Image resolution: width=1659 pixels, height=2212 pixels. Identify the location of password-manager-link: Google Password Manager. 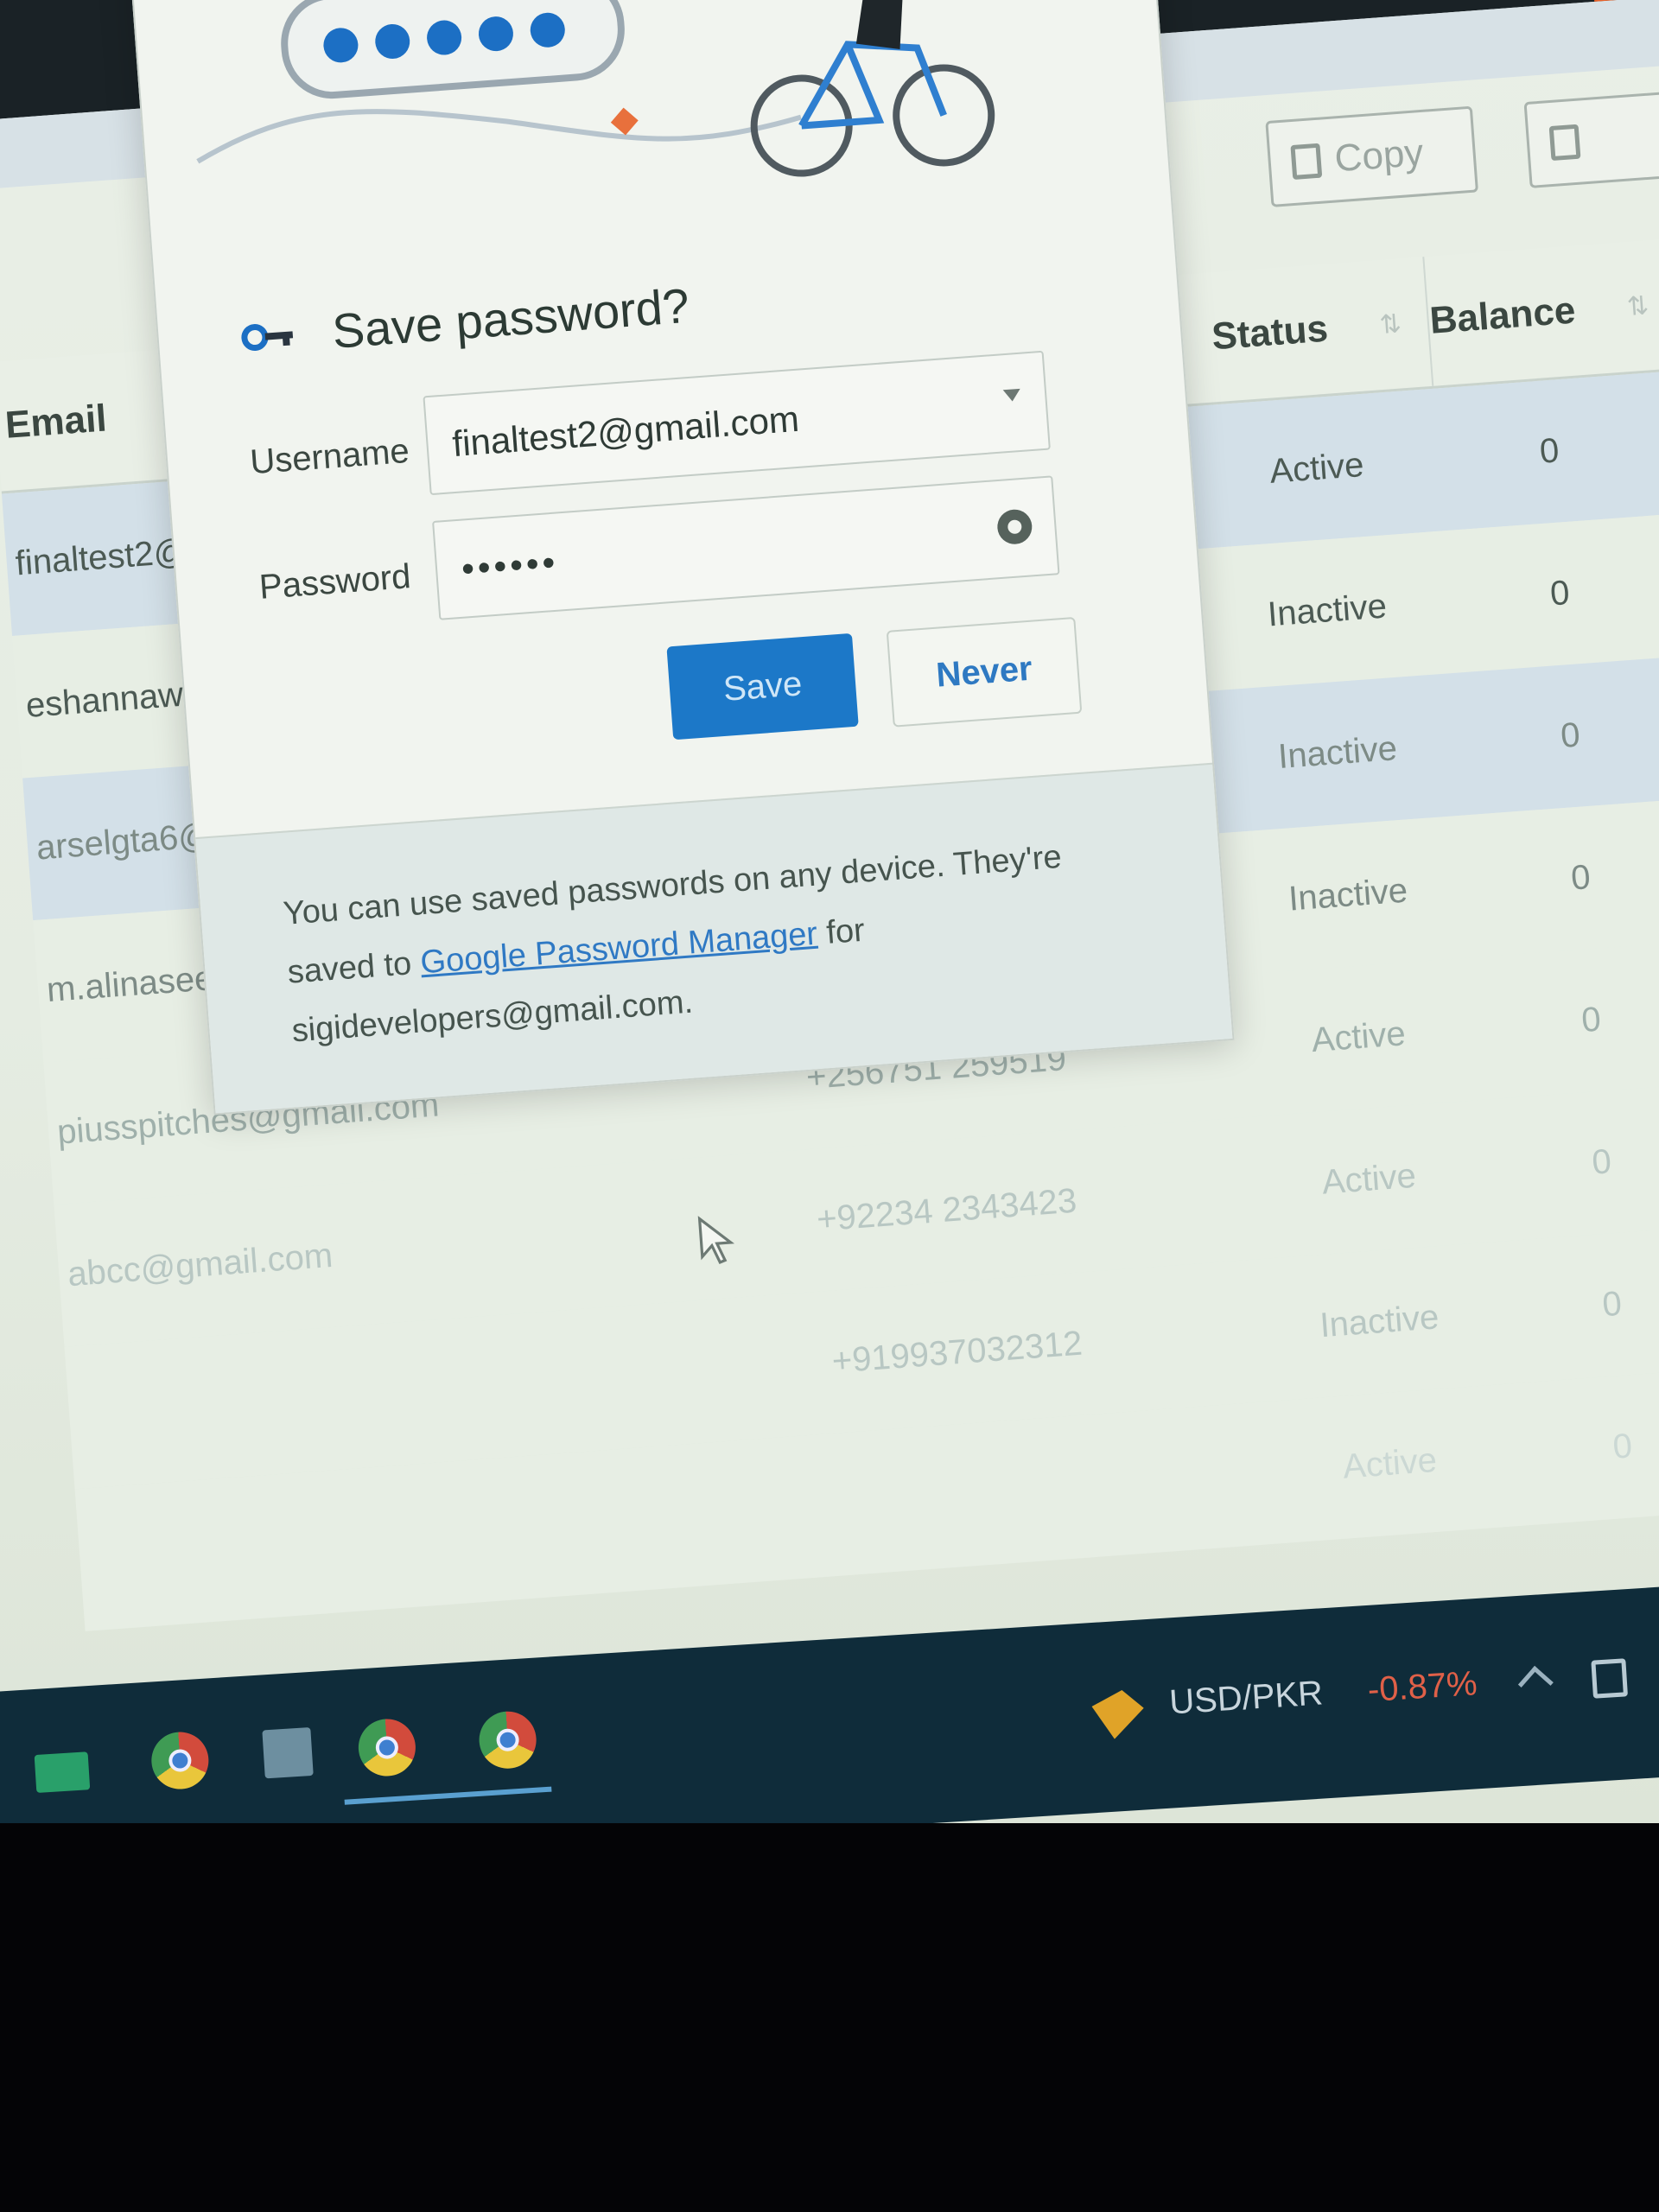
(618, 949).